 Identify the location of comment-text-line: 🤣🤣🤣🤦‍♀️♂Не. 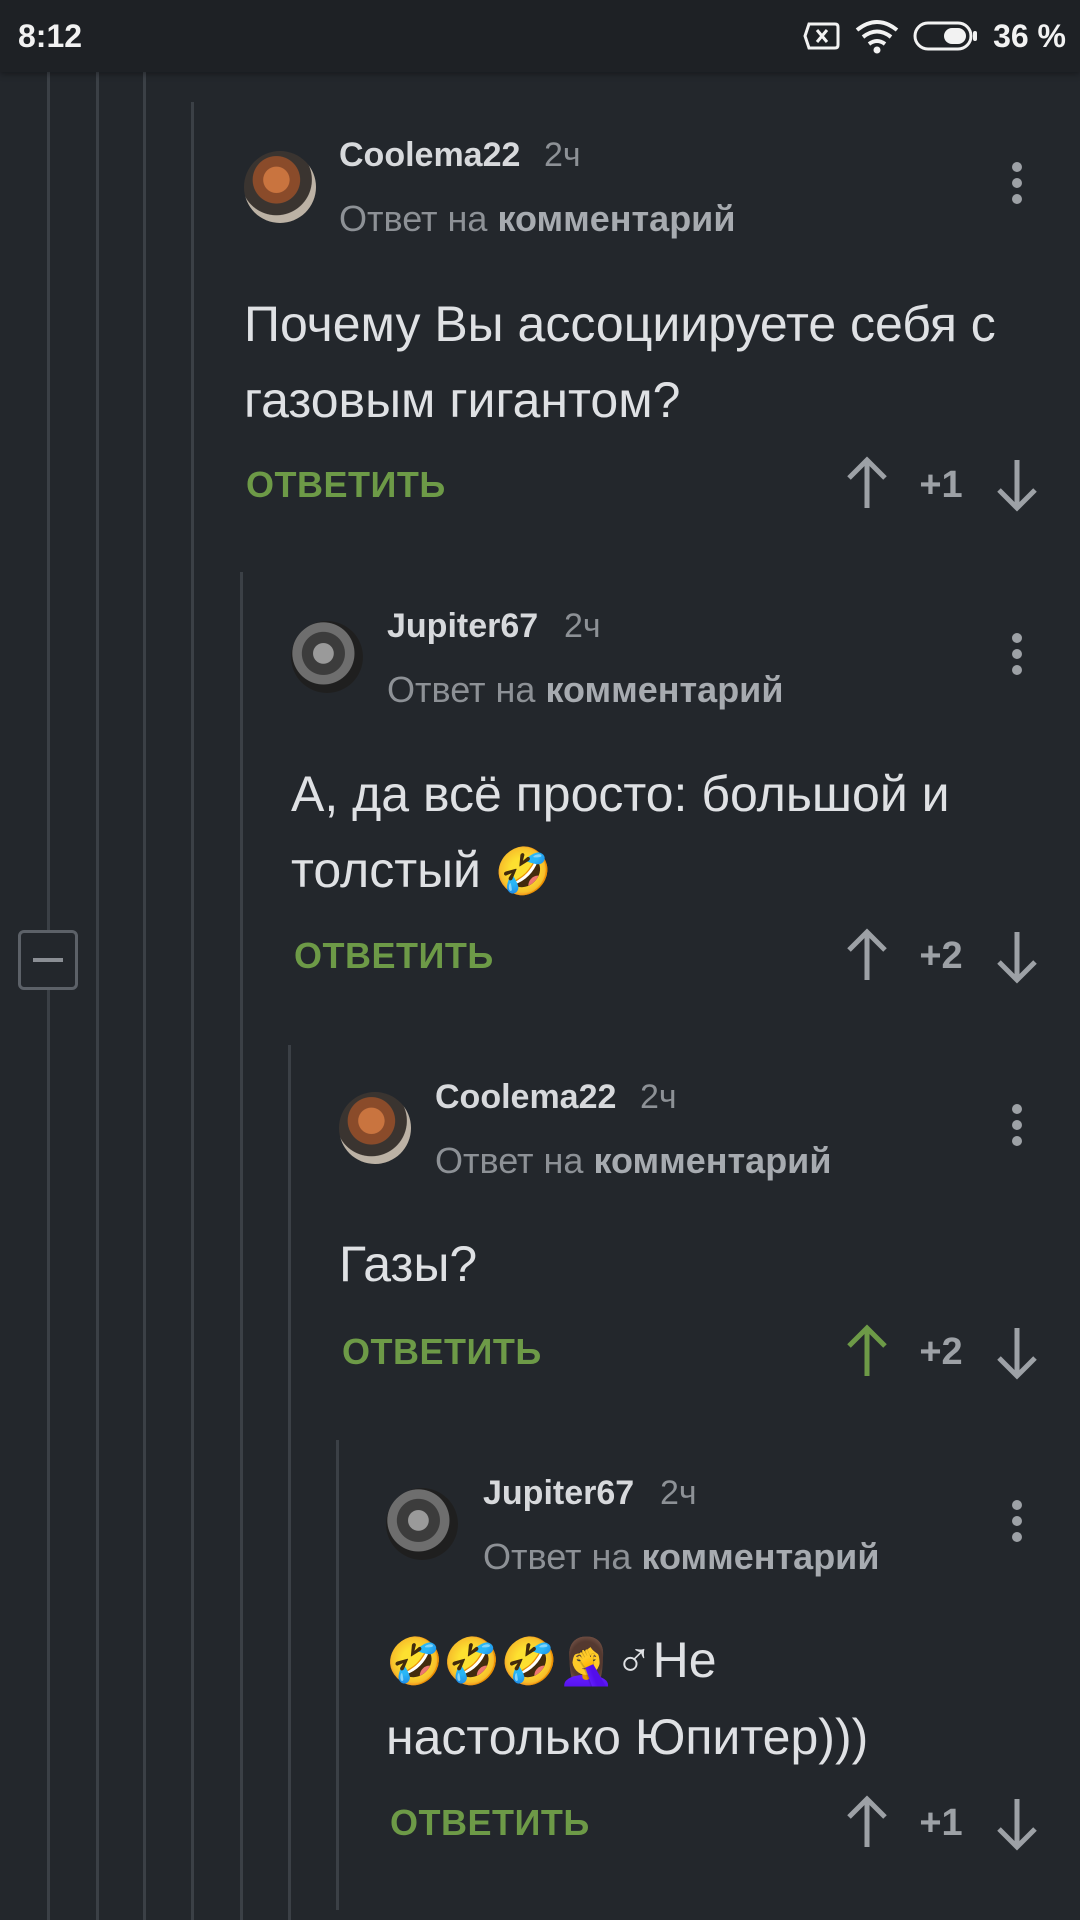
(716, 1660).